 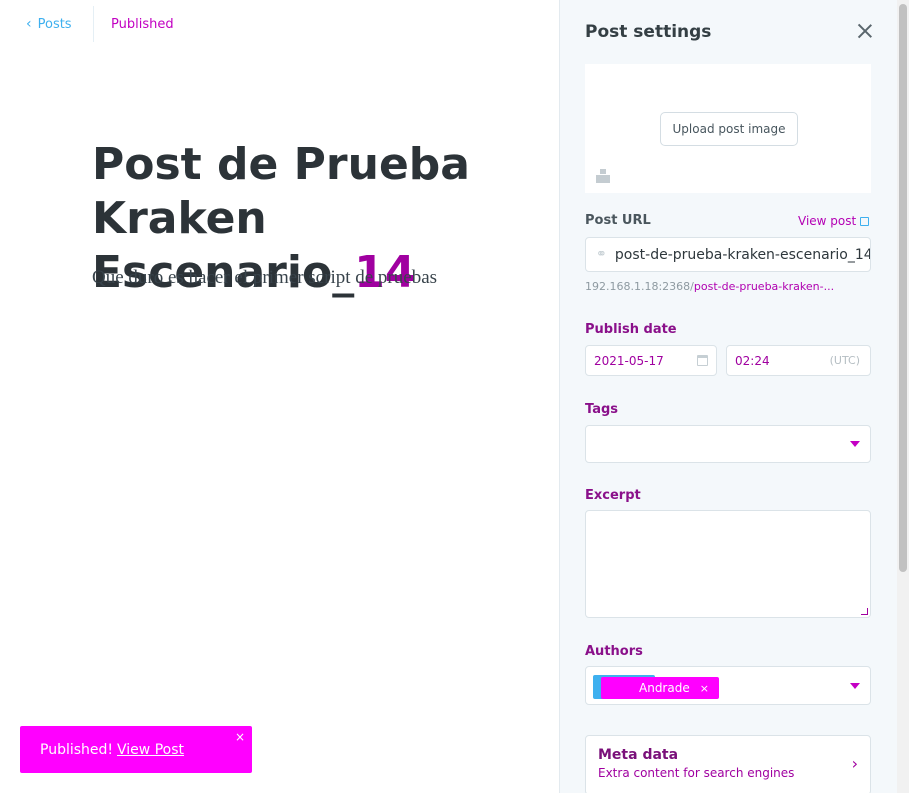 What do you see at coordinates (150, 750) in the screenshot?
I see `toast-view-post-link: View Post` at bounding box center [150, 750].